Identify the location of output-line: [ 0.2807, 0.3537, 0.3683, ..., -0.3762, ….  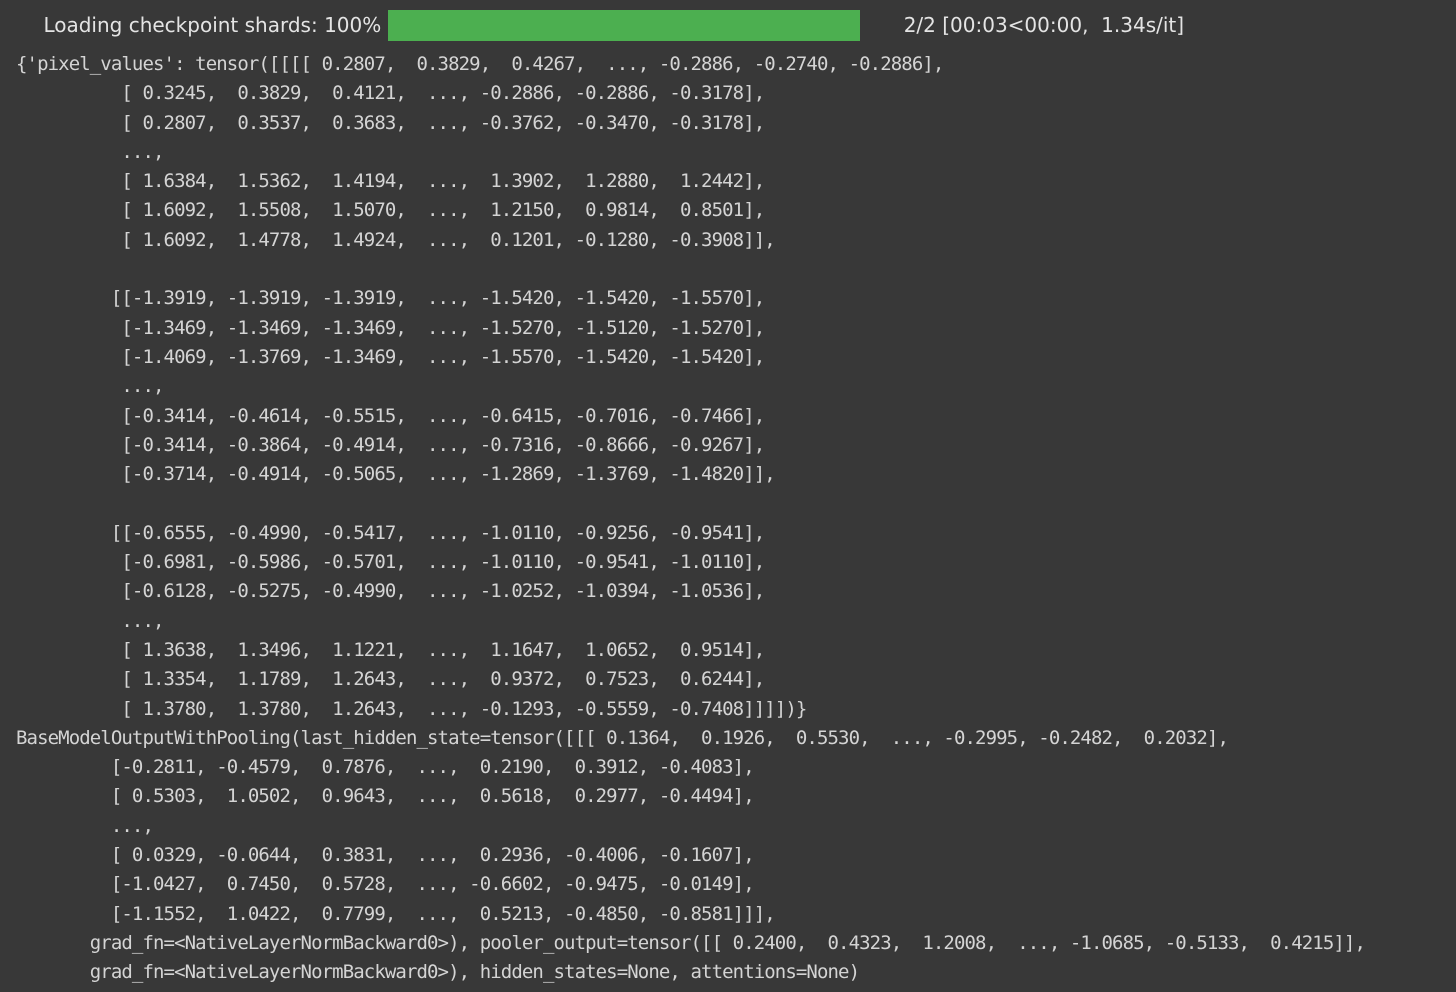
(390, 122).